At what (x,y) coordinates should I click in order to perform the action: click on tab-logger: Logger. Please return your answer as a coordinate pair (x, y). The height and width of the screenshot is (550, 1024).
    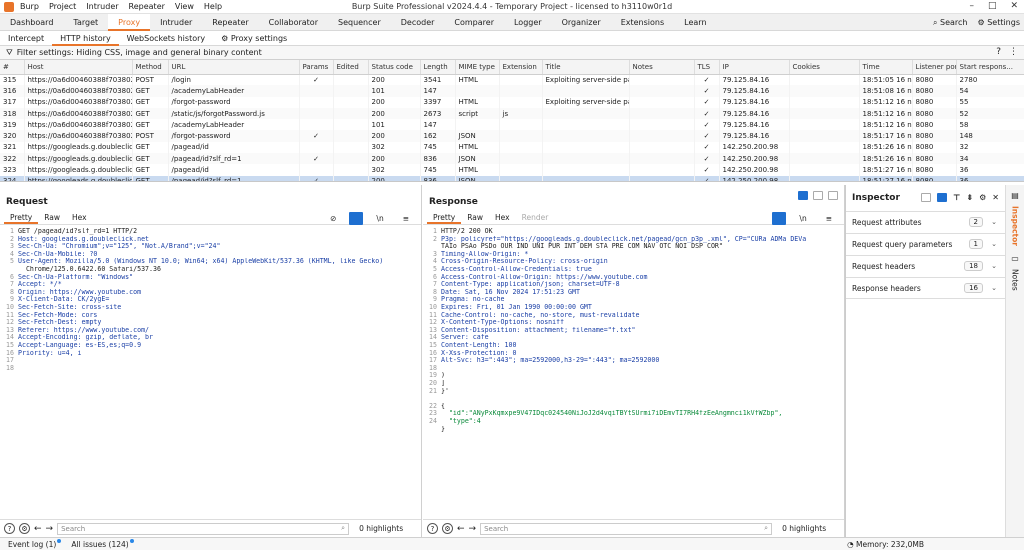
    Looking at the image, I should click on (528, 22).